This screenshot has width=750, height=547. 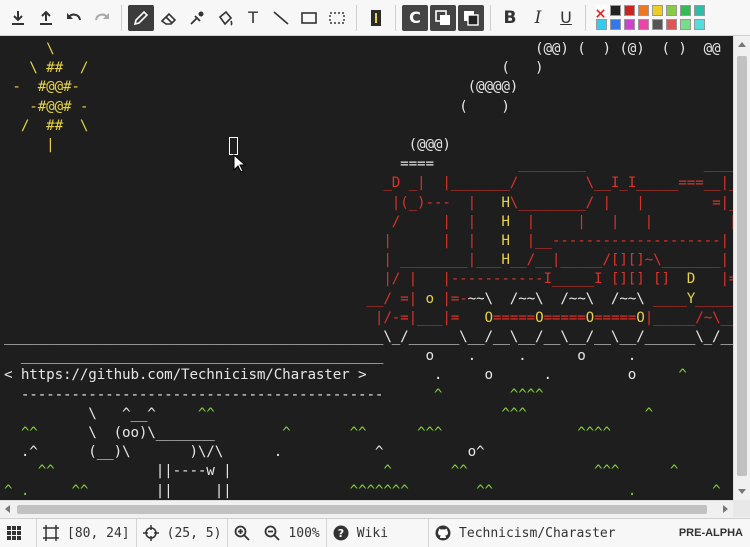 What do you see at coordinates (304, 533) in the screenshot?
I see `zoom-level: 100%` at bounding box center [304, 533].